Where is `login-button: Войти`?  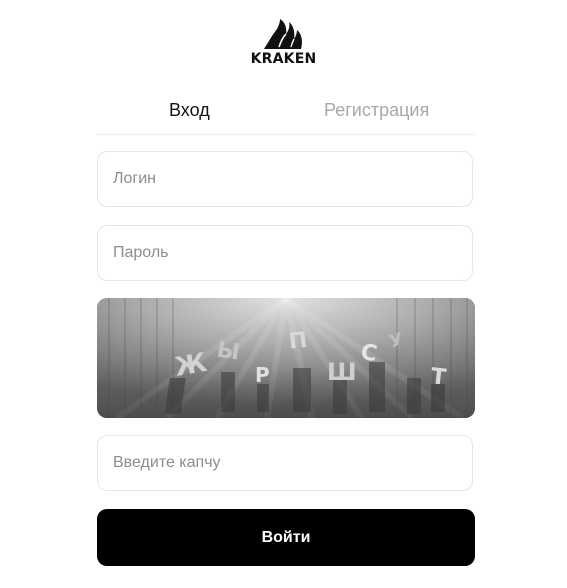
login-button: Войти is located at coordinates (286, 537).